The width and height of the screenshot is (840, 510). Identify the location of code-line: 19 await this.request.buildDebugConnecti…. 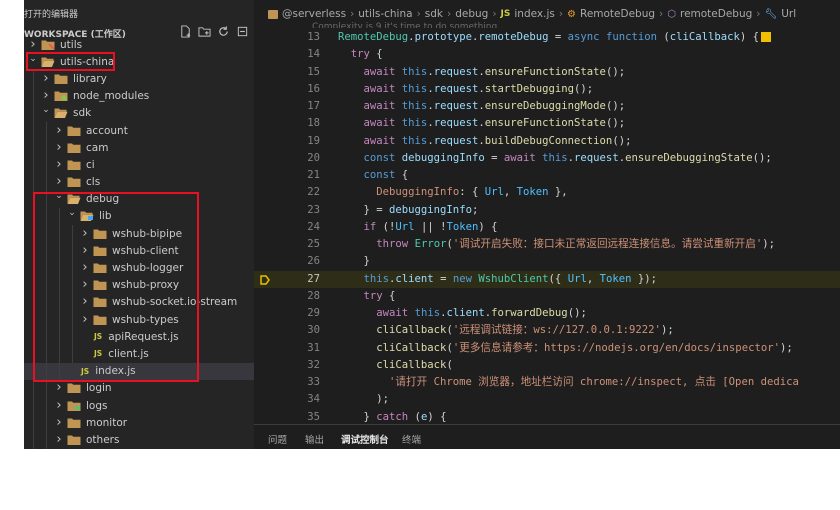
(547, 141).